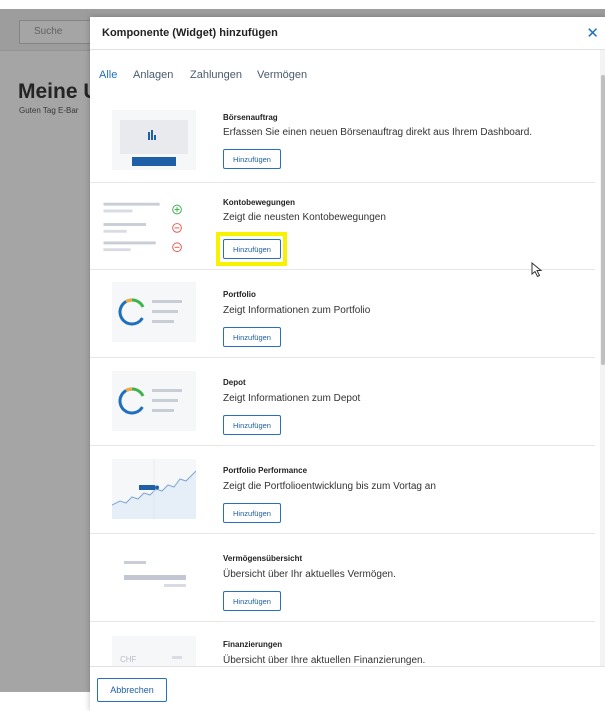 The width and height of the screenshot is (605, 711). What do you see at coordinates (537, 270) in the screenshot?
I see `mouse-pointer-icon` at bounding box center [537, 270].